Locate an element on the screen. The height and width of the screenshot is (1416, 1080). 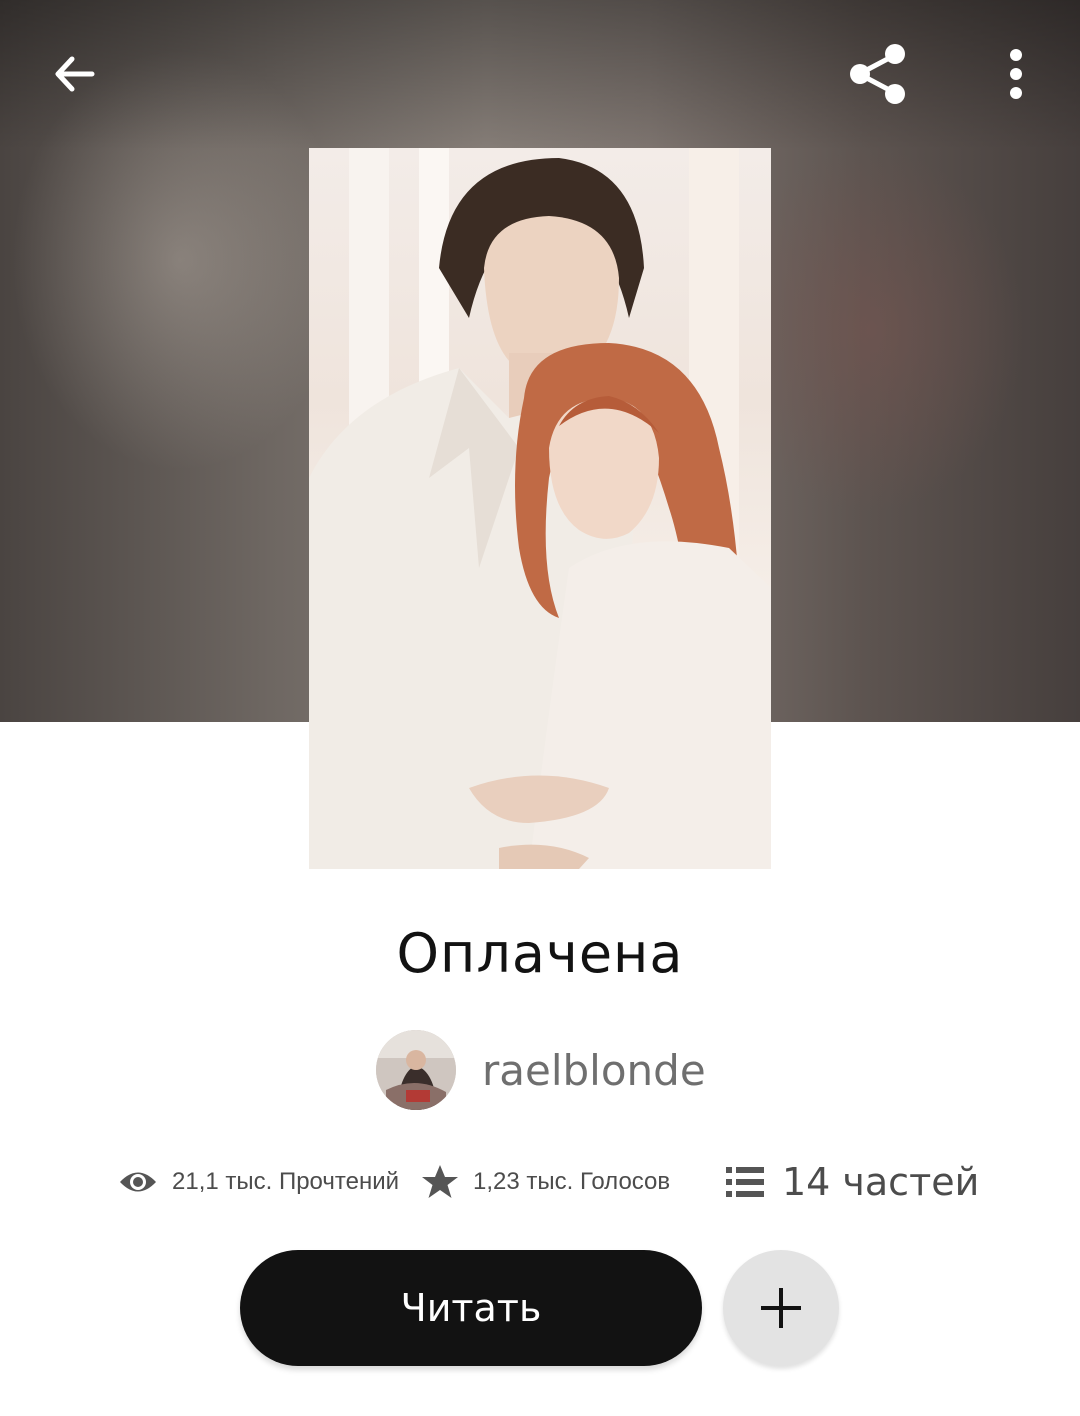
parts-stat: 14 частей is located at coordinates (852, 1182).